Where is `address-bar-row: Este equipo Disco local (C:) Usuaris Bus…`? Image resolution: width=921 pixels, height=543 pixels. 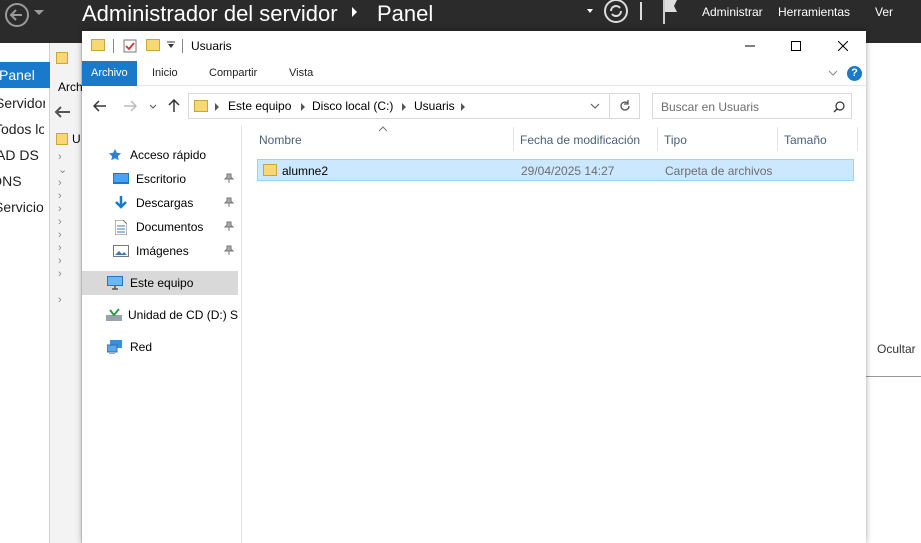
address-bar-row: Este equipo Disco local (C:) Usuaris Bus… is located at coordinates (474, 106).